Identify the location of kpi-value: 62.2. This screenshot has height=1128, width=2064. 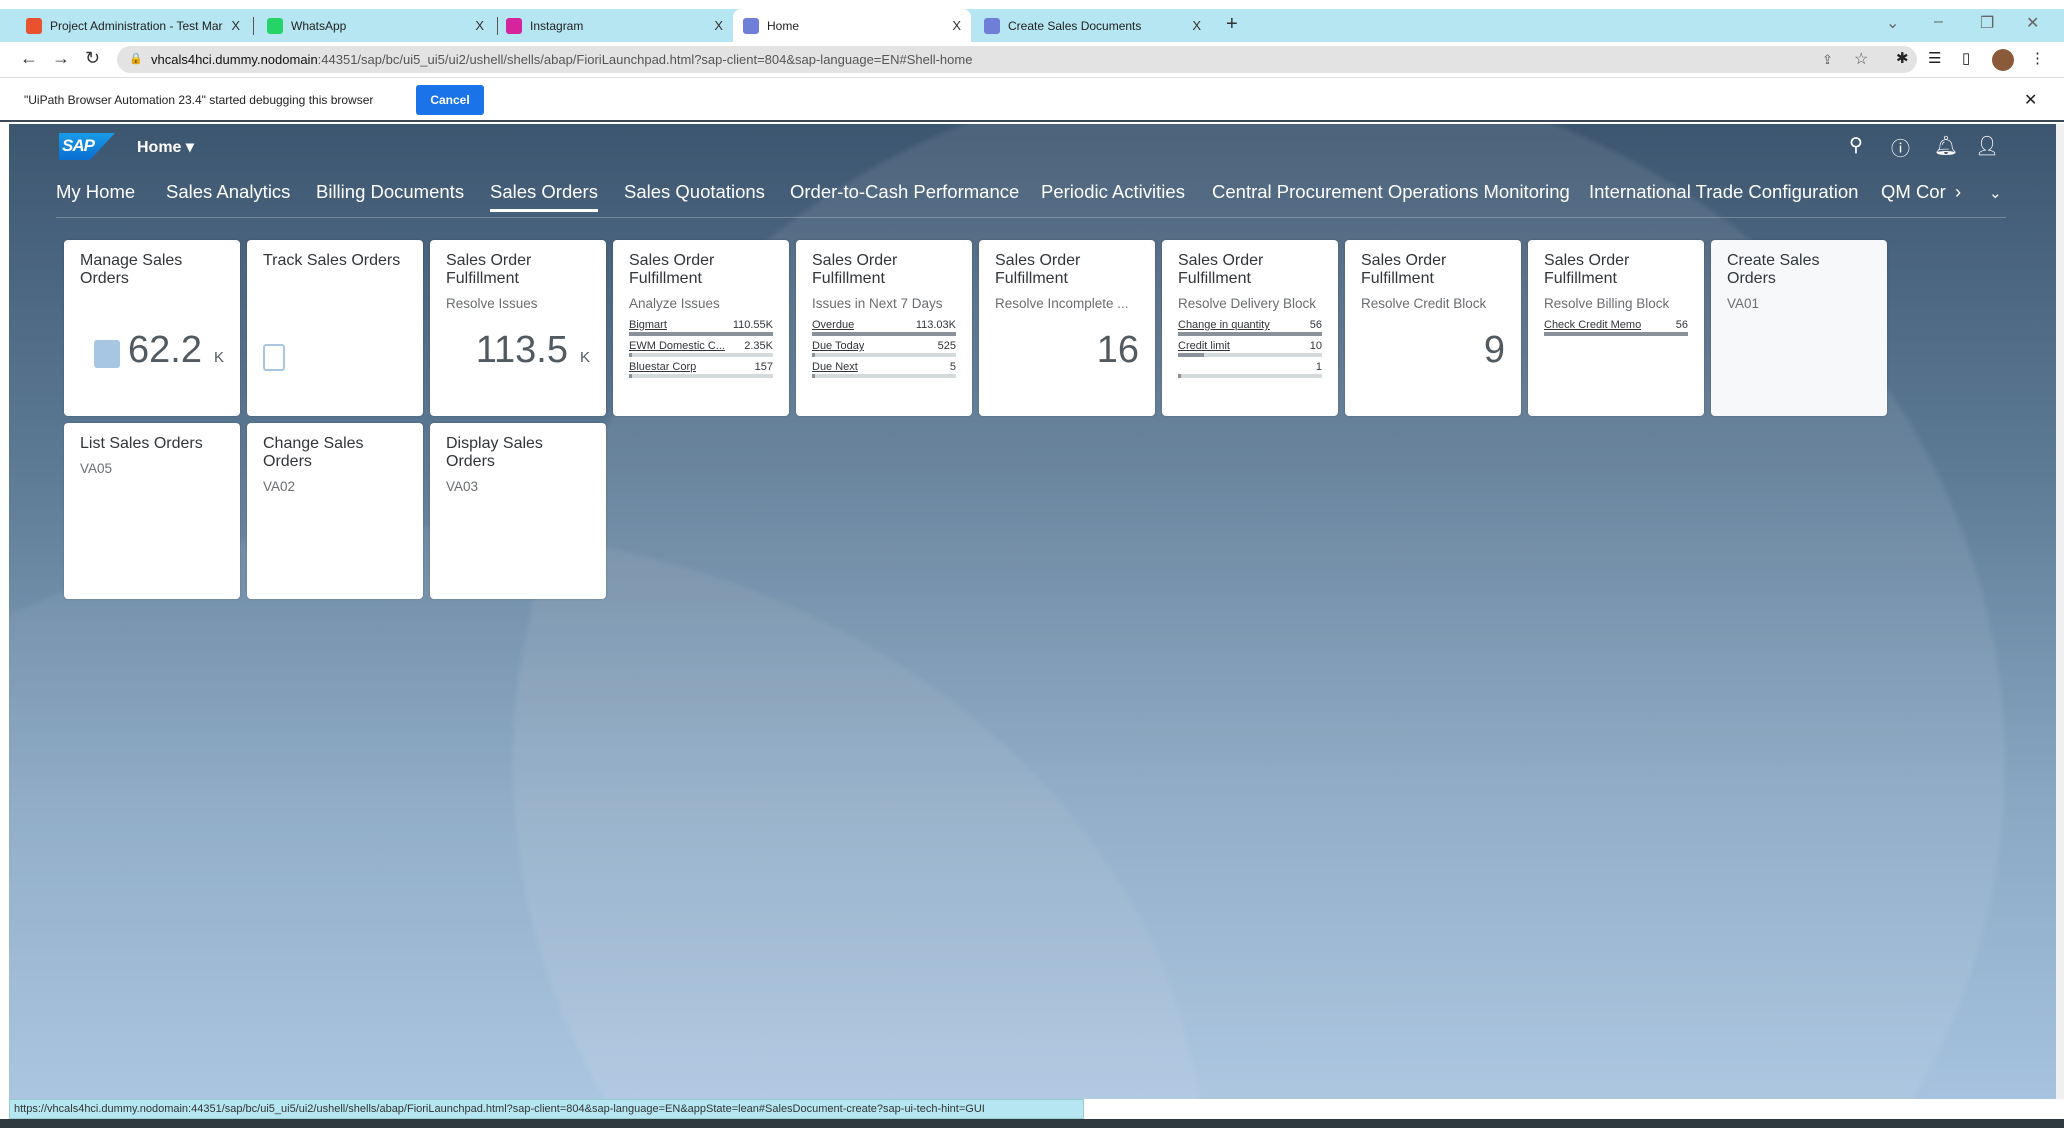
(165, 350).